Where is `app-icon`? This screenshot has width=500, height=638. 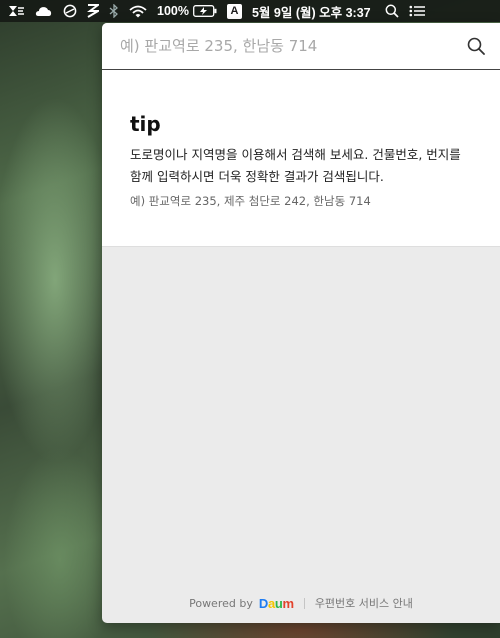
app-icon is located at coordinates (16, 11).